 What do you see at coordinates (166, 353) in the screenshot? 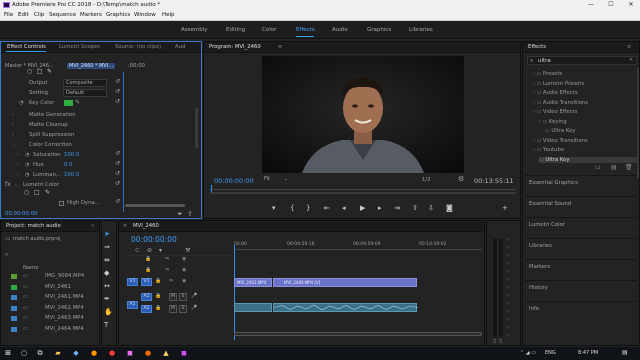
I see `vlc-icon: ▲` at bounding box center [166, 353].